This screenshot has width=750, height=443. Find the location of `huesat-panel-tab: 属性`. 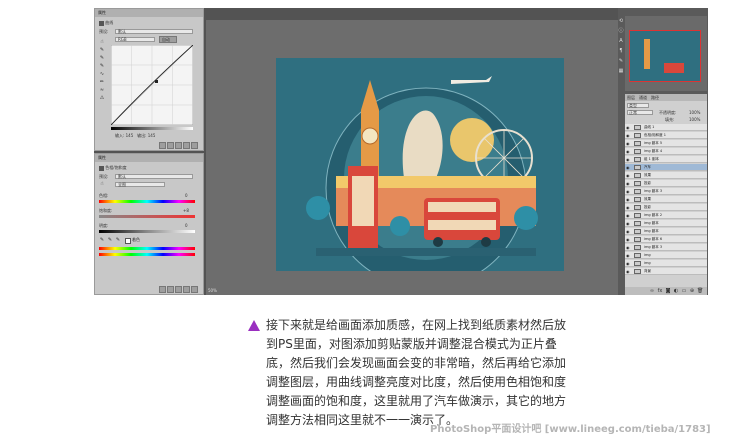

huesat-panel-tab: 属性 is located at coordinates (149, 158).